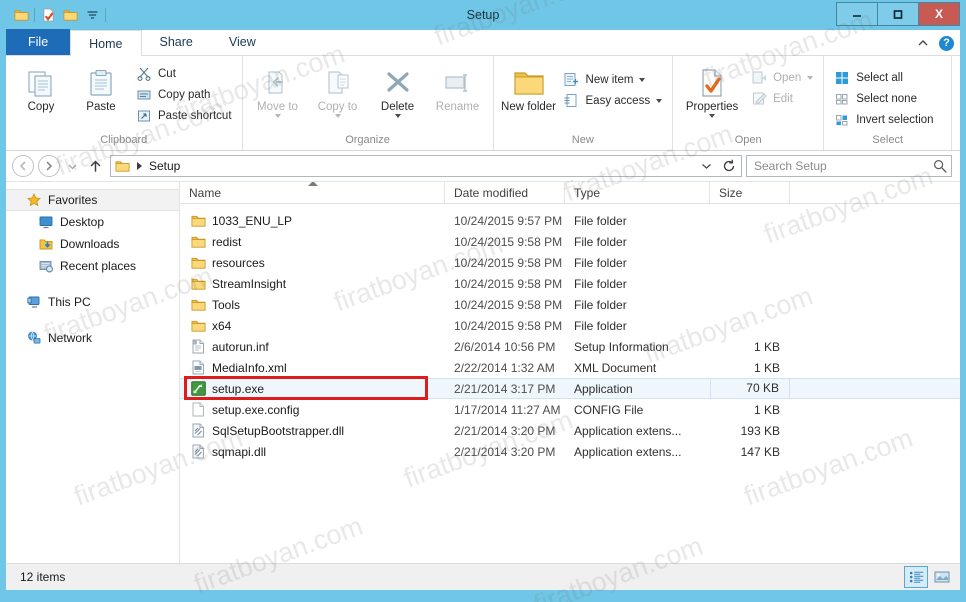 This screenshot has width=966, height=602. Describe the element at coordinates (712, 89) in the screenshot. I see `properties-button: Properties` at that location.